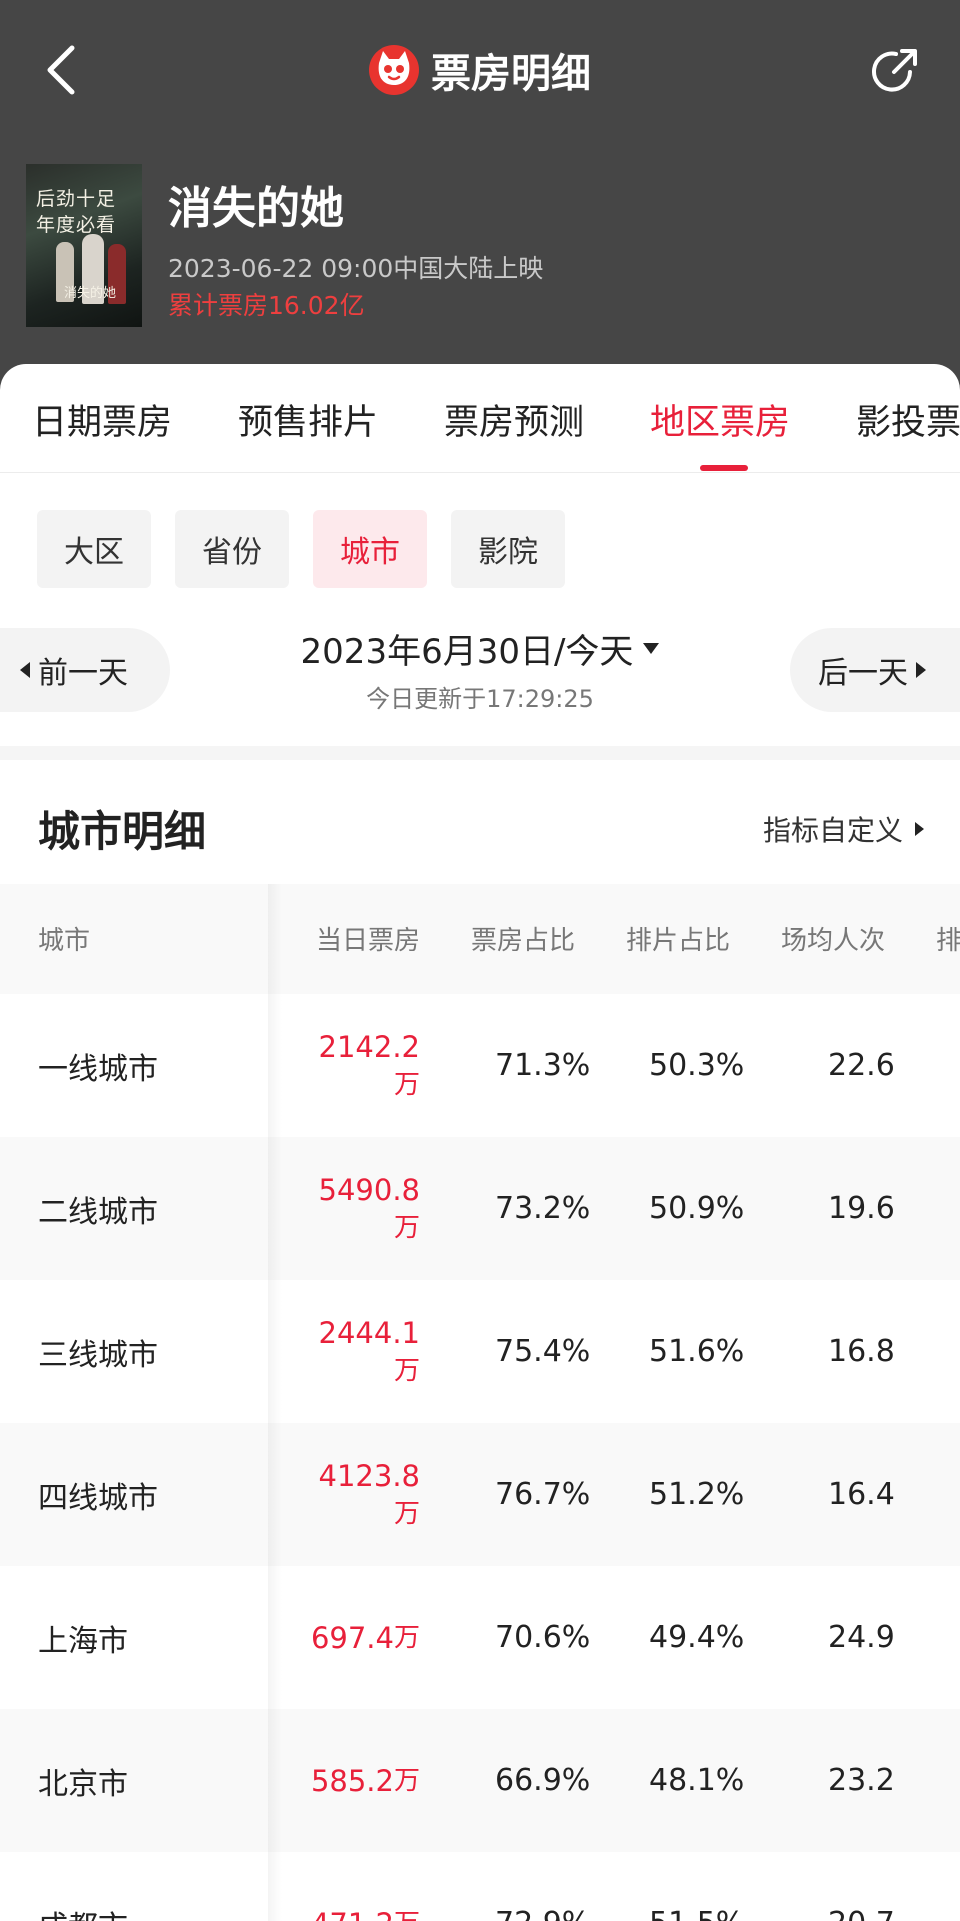  I want to click on daily-box-office: 471.2万, so click(350, 1886).